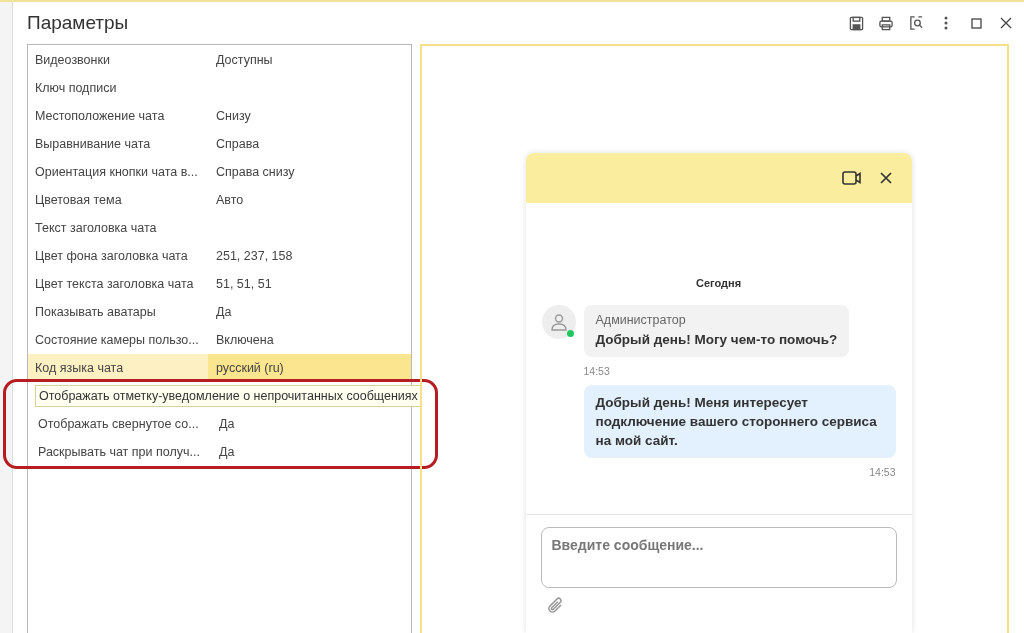 The height and width of the screenshot is (633, 1024). Describe the element at coordinates (255, 172) in the screenshot. I see `property-value: Справа снизу` at that location.